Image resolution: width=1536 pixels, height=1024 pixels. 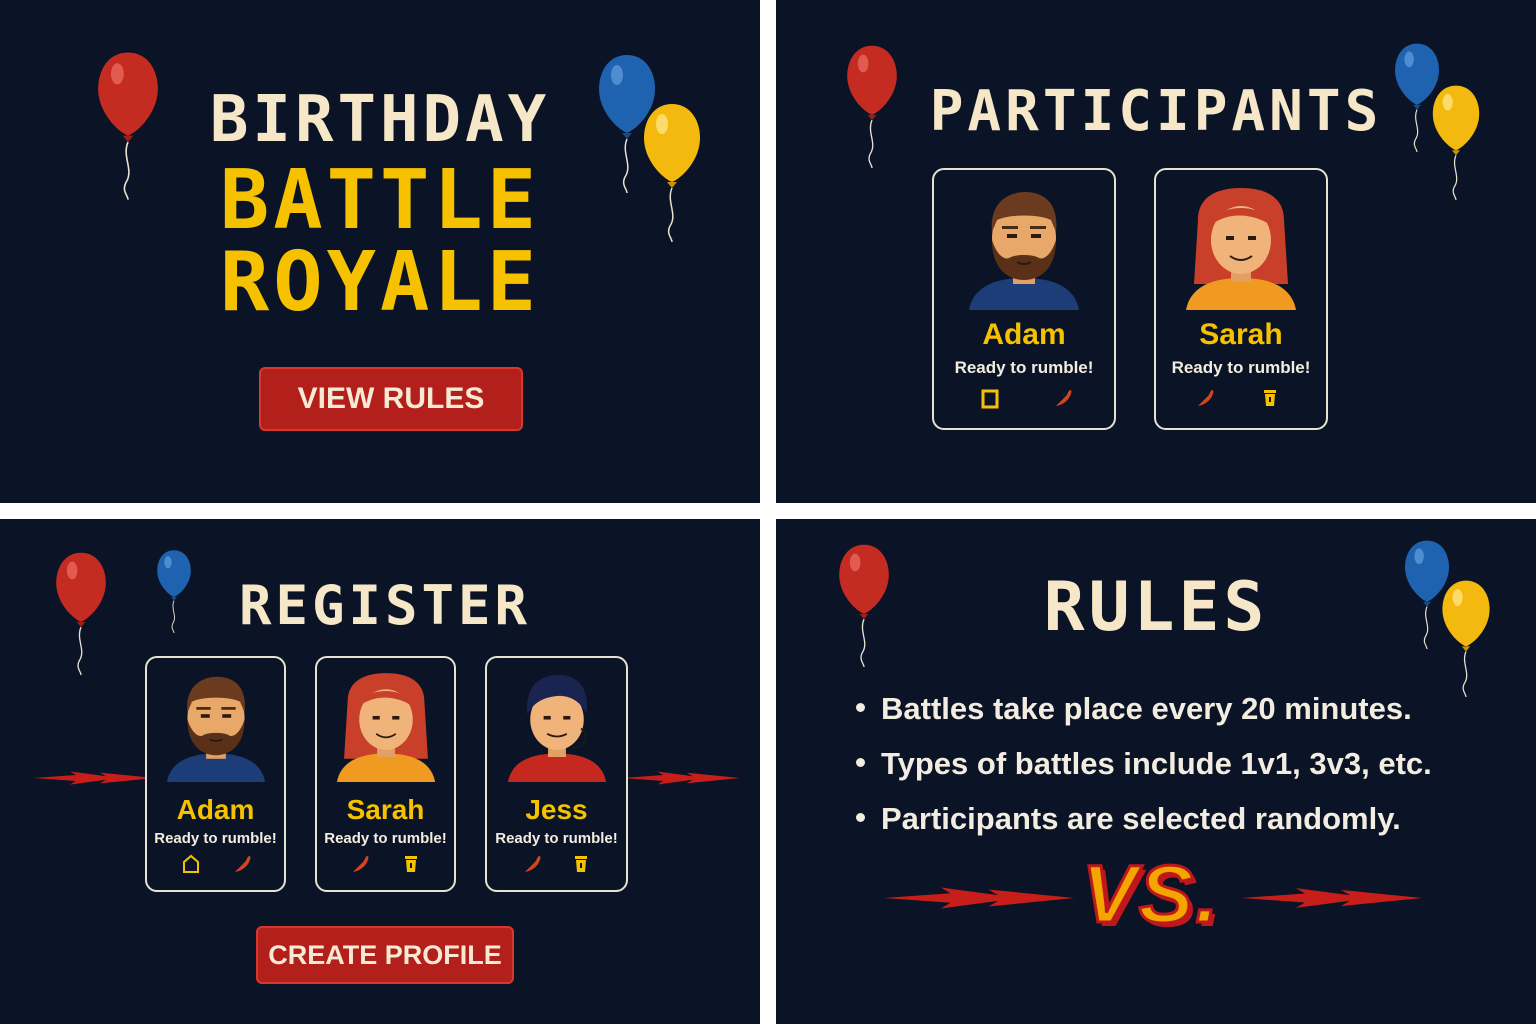 I want to click on page-title: REGISTER, so click(x=385, y=605).